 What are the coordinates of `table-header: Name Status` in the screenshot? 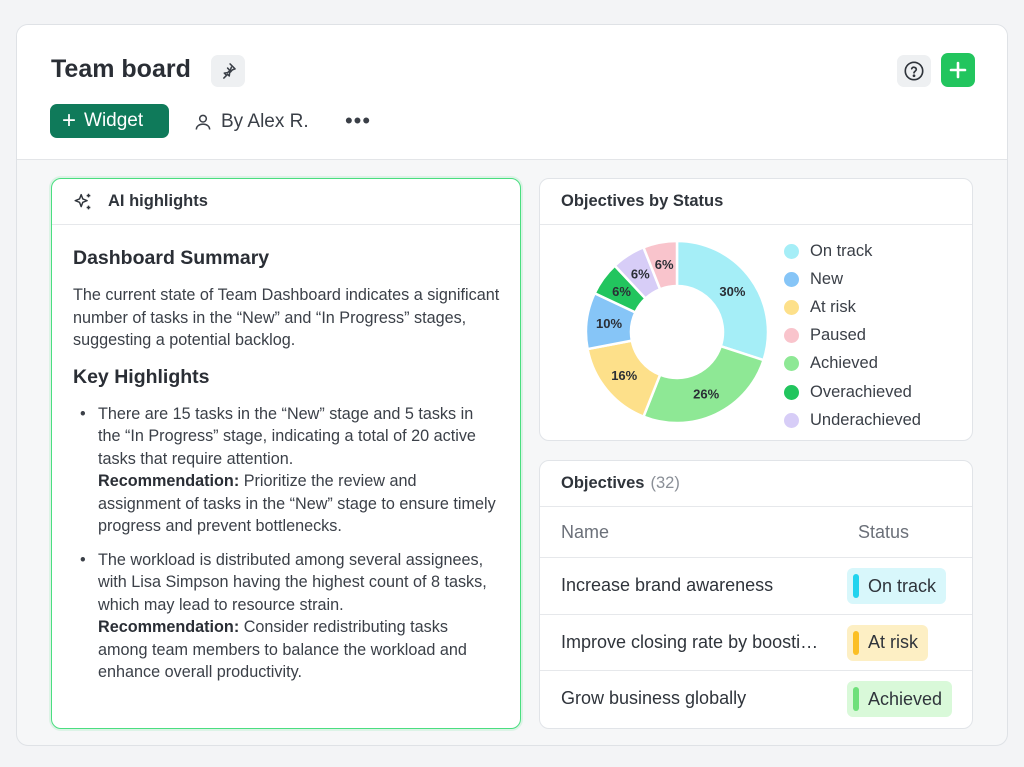 It's located at (756, 532).